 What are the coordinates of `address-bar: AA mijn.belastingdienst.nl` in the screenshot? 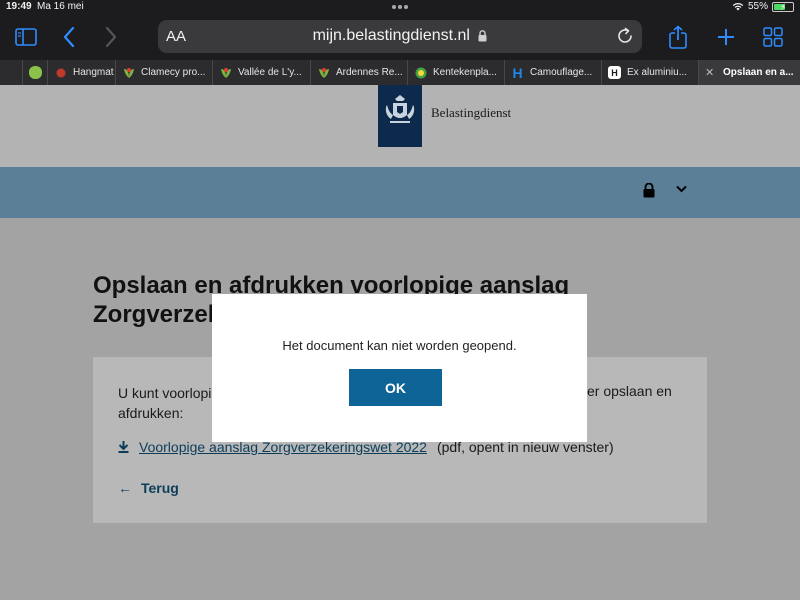 It's located at (400, 36).